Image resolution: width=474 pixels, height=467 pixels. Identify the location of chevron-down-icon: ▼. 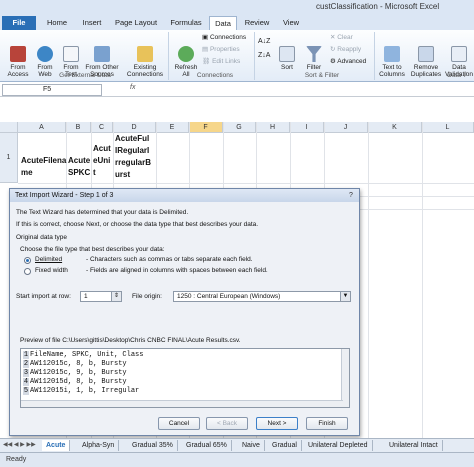
(345, 296).